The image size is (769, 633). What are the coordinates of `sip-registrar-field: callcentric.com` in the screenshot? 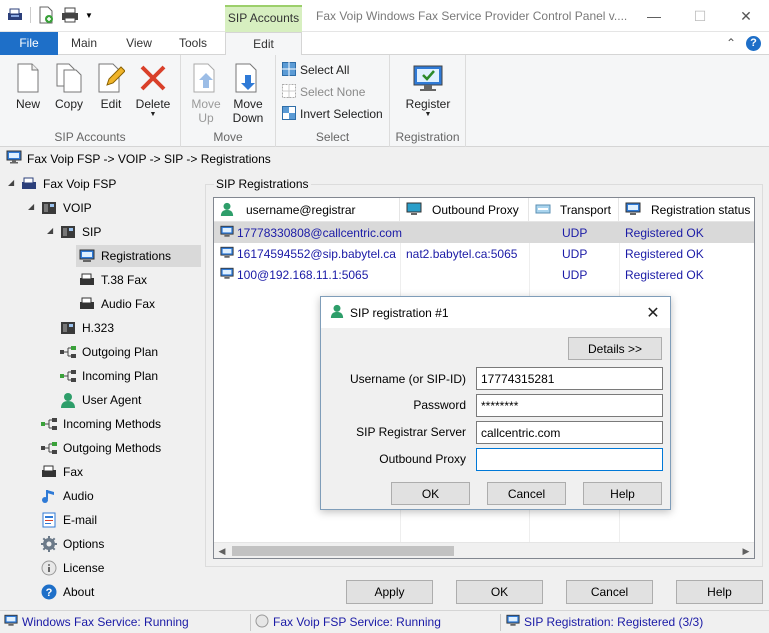 It's located at (569, 432).